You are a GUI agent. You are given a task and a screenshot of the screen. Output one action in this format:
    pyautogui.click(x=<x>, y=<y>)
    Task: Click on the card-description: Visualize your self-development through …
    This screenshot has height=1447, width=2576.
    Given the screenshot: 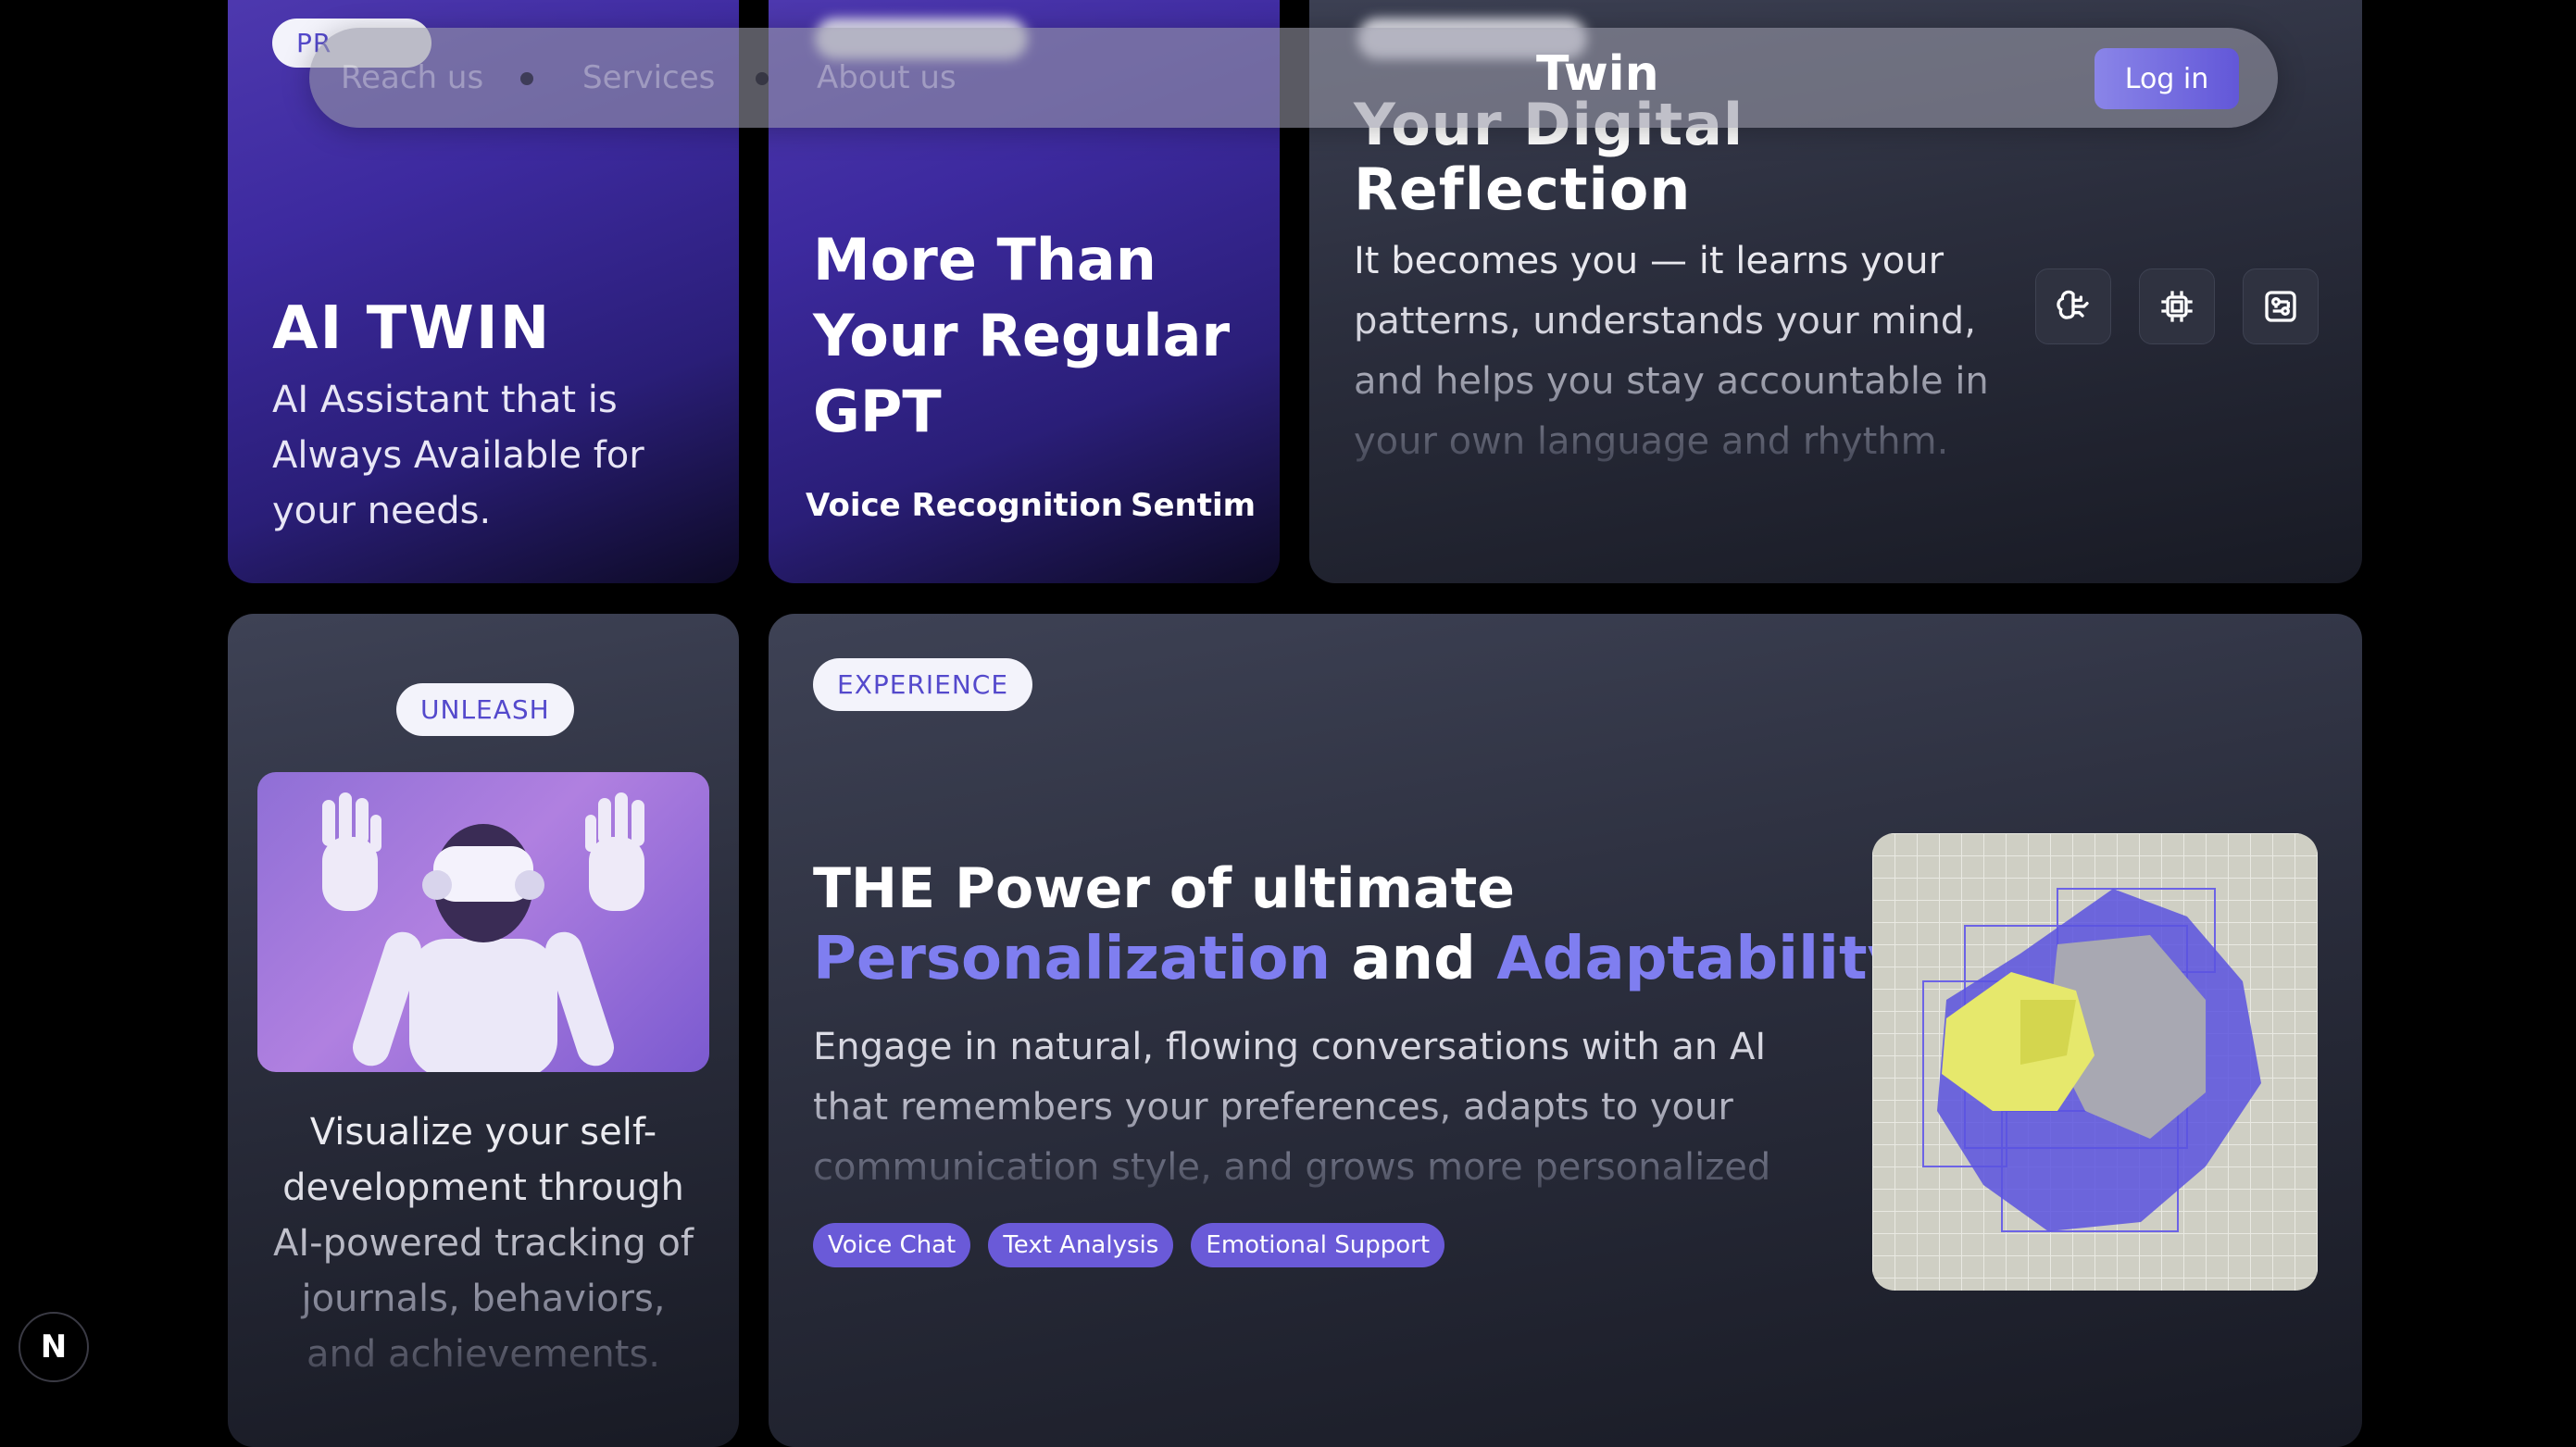 What is the action you would take?
    pyautogui.click(x=483, y=1243)
    